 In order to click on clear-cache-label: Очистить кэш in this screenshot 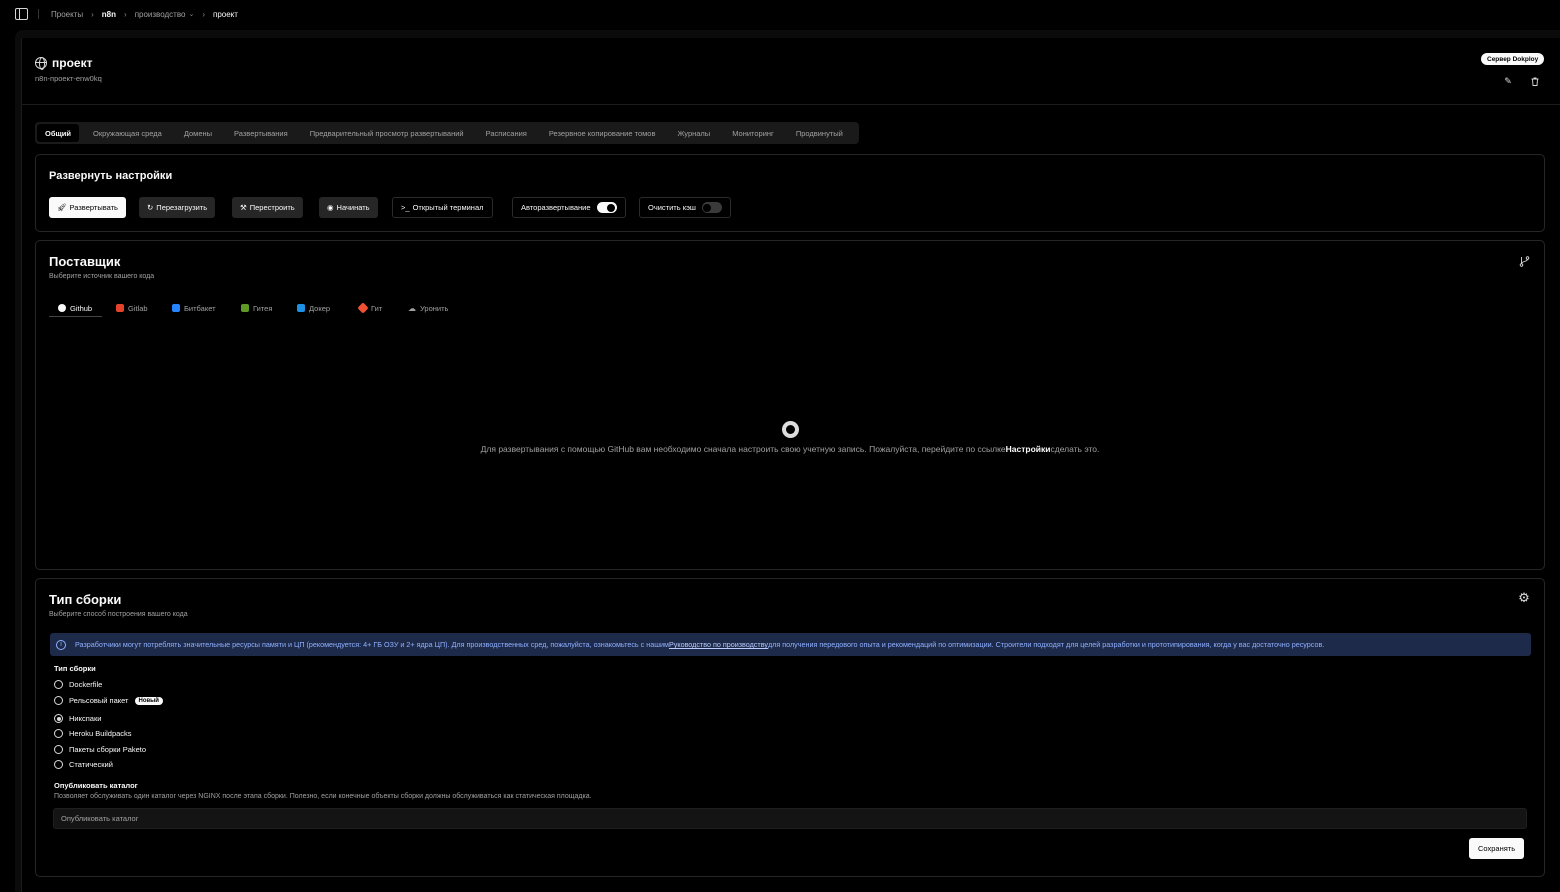, I will do `click(672, 207)`.